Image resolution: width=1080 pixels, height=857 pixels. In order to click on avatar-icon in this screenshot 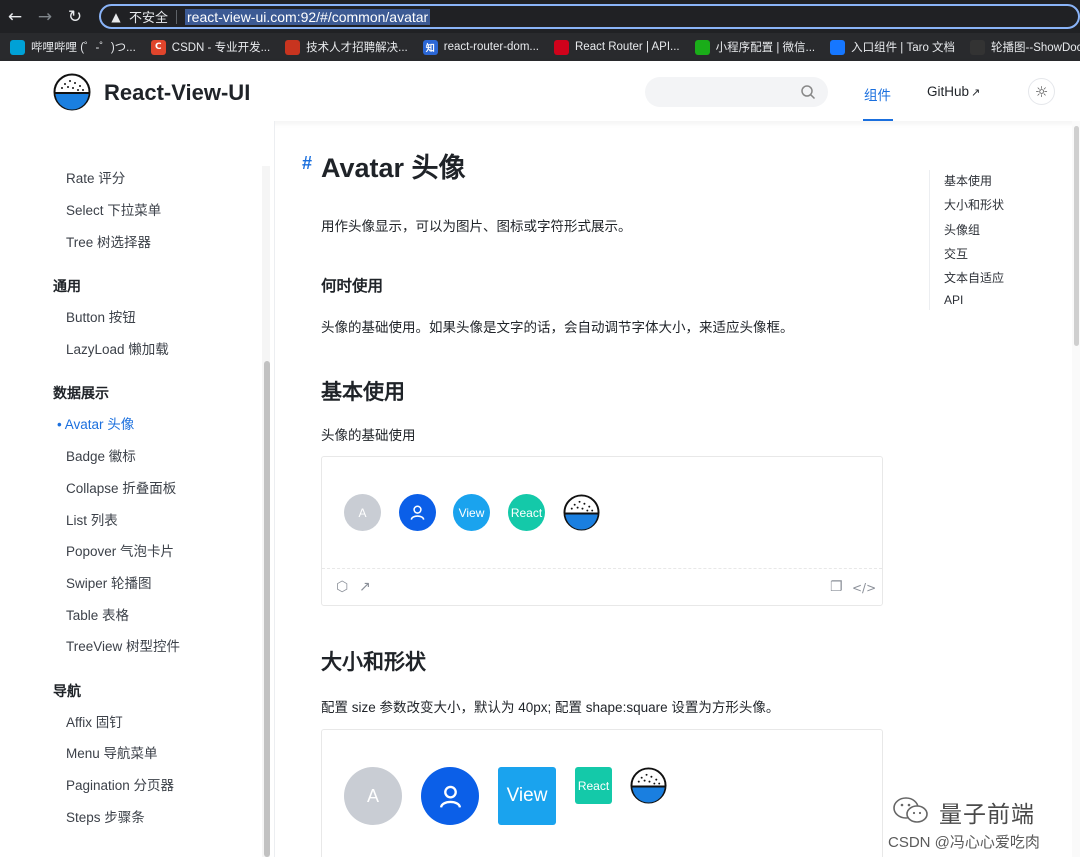, I will do `click(417, 512)`.